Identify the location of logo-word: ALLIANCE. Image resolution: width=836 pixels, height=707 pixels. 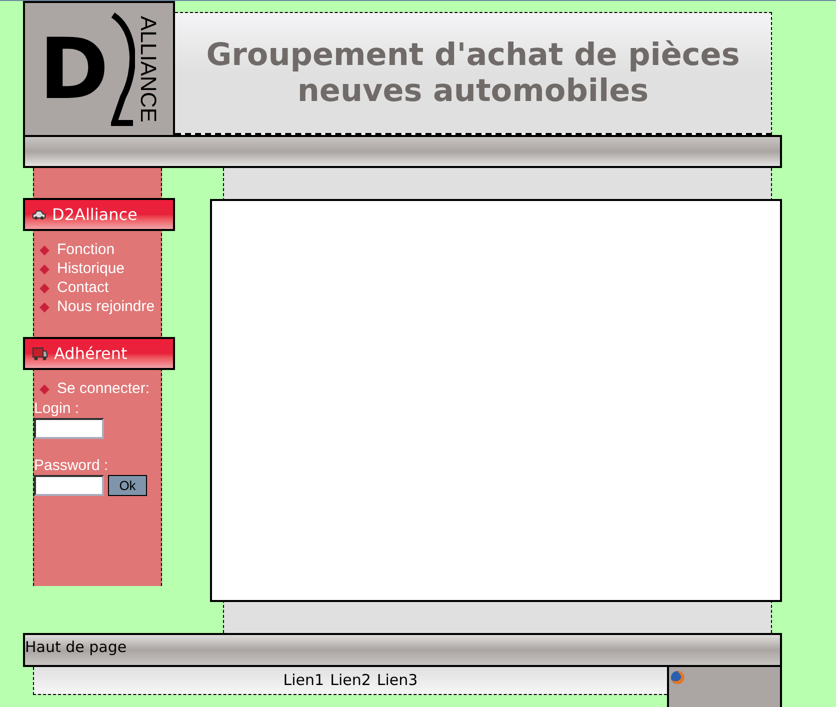
(147, 69).